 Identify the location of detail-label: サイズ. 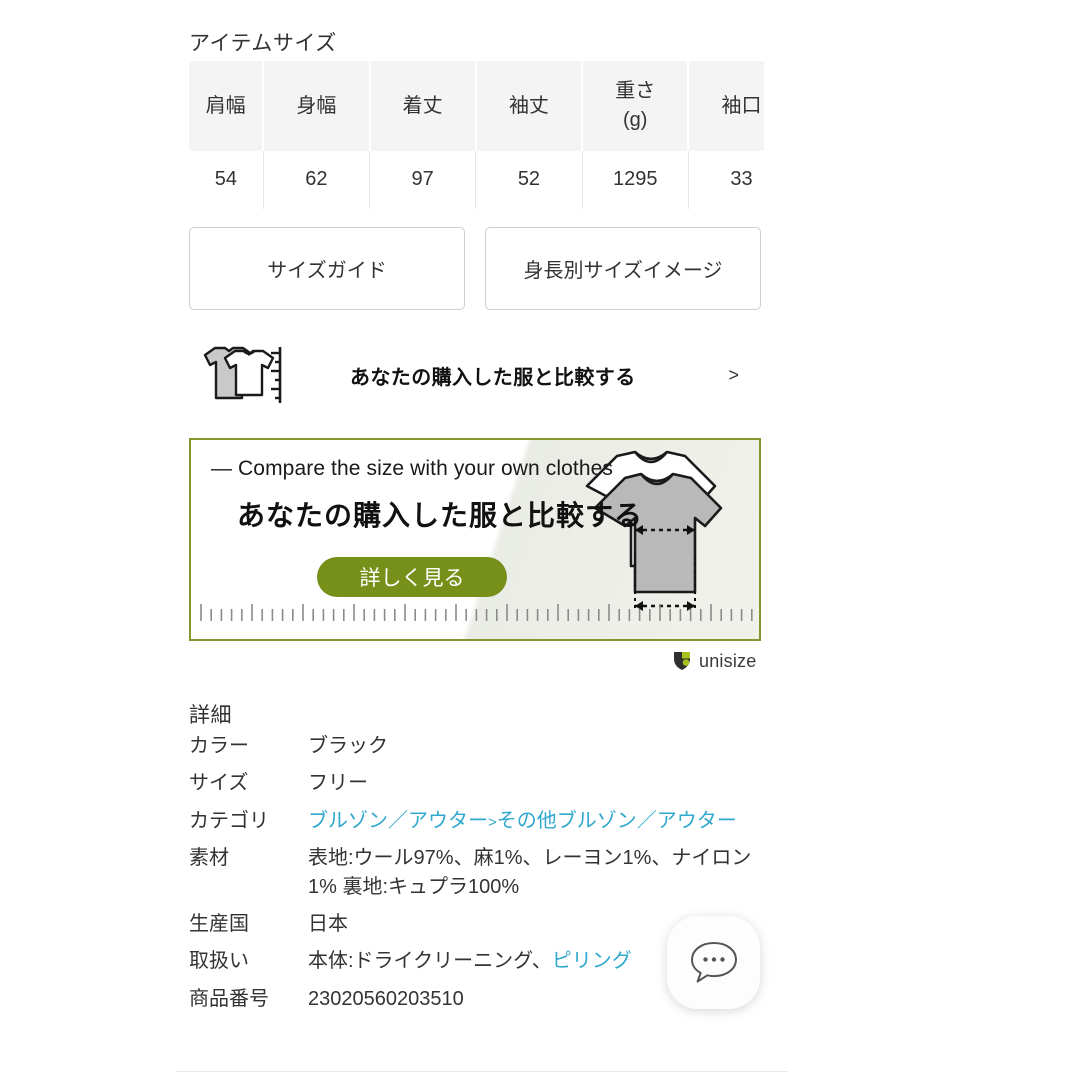
(219, 783).